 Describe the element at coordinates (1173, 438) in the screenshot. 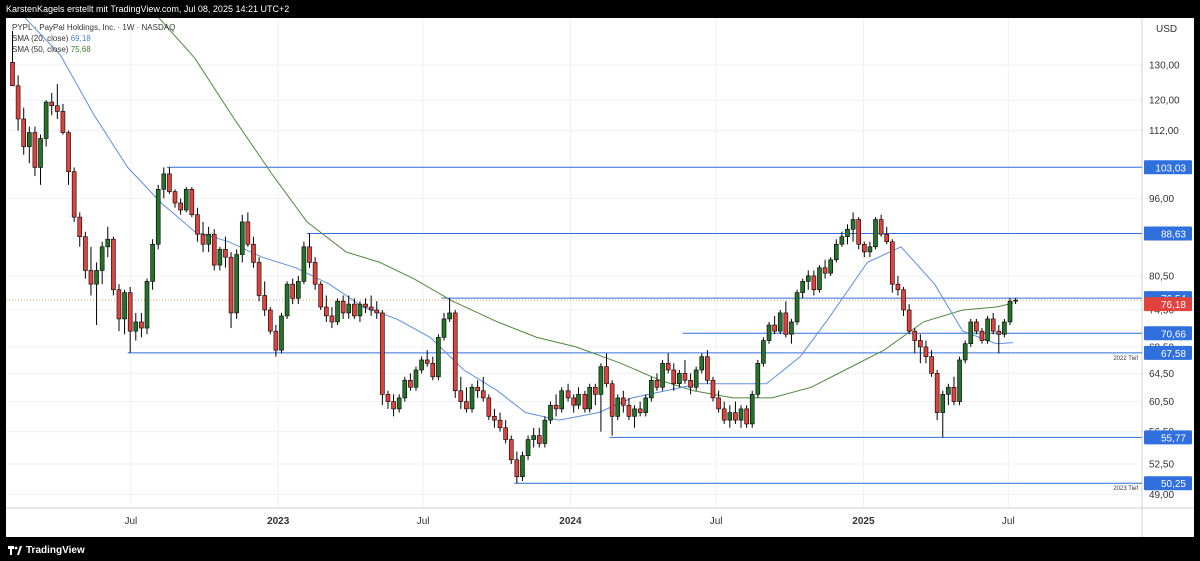

I see `level-tag-label: 55,77` at that location.